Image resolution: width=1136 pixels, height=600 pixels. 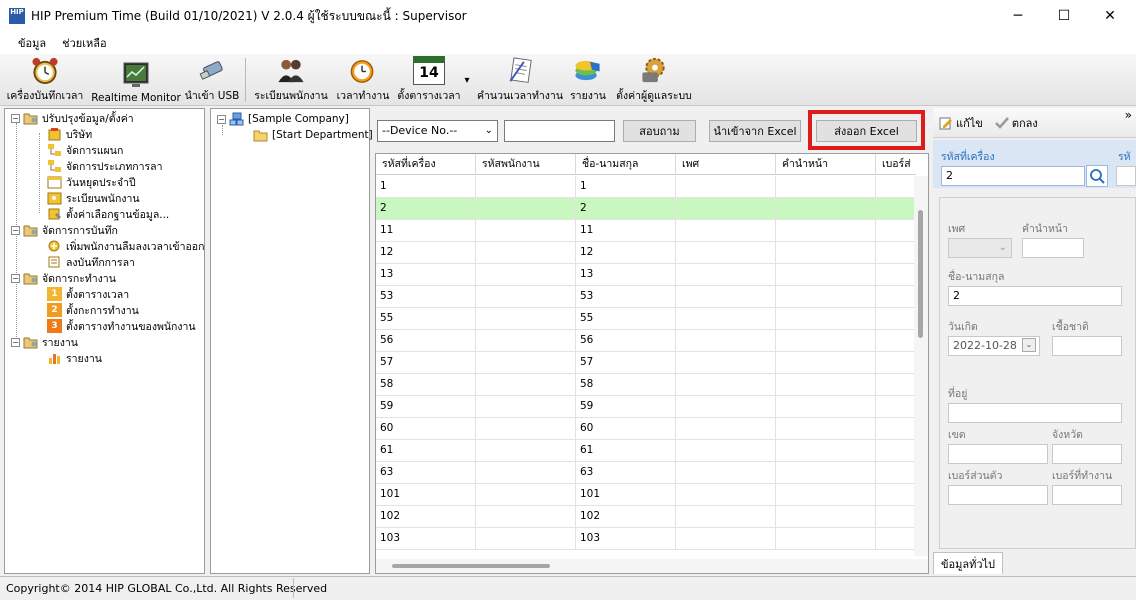 What do you see at coordinates (1025, 123) in the screenshot?
I see `ok-button: ตกลง` at bounding box center [1025, 123].